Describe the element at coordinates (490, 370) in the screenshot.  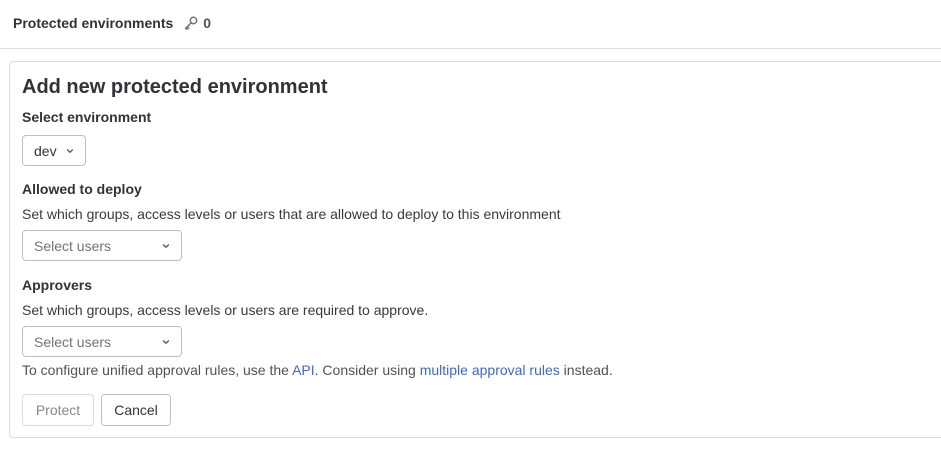
I see `multiple-approval-rules-link: multiple approval rules` at that location.